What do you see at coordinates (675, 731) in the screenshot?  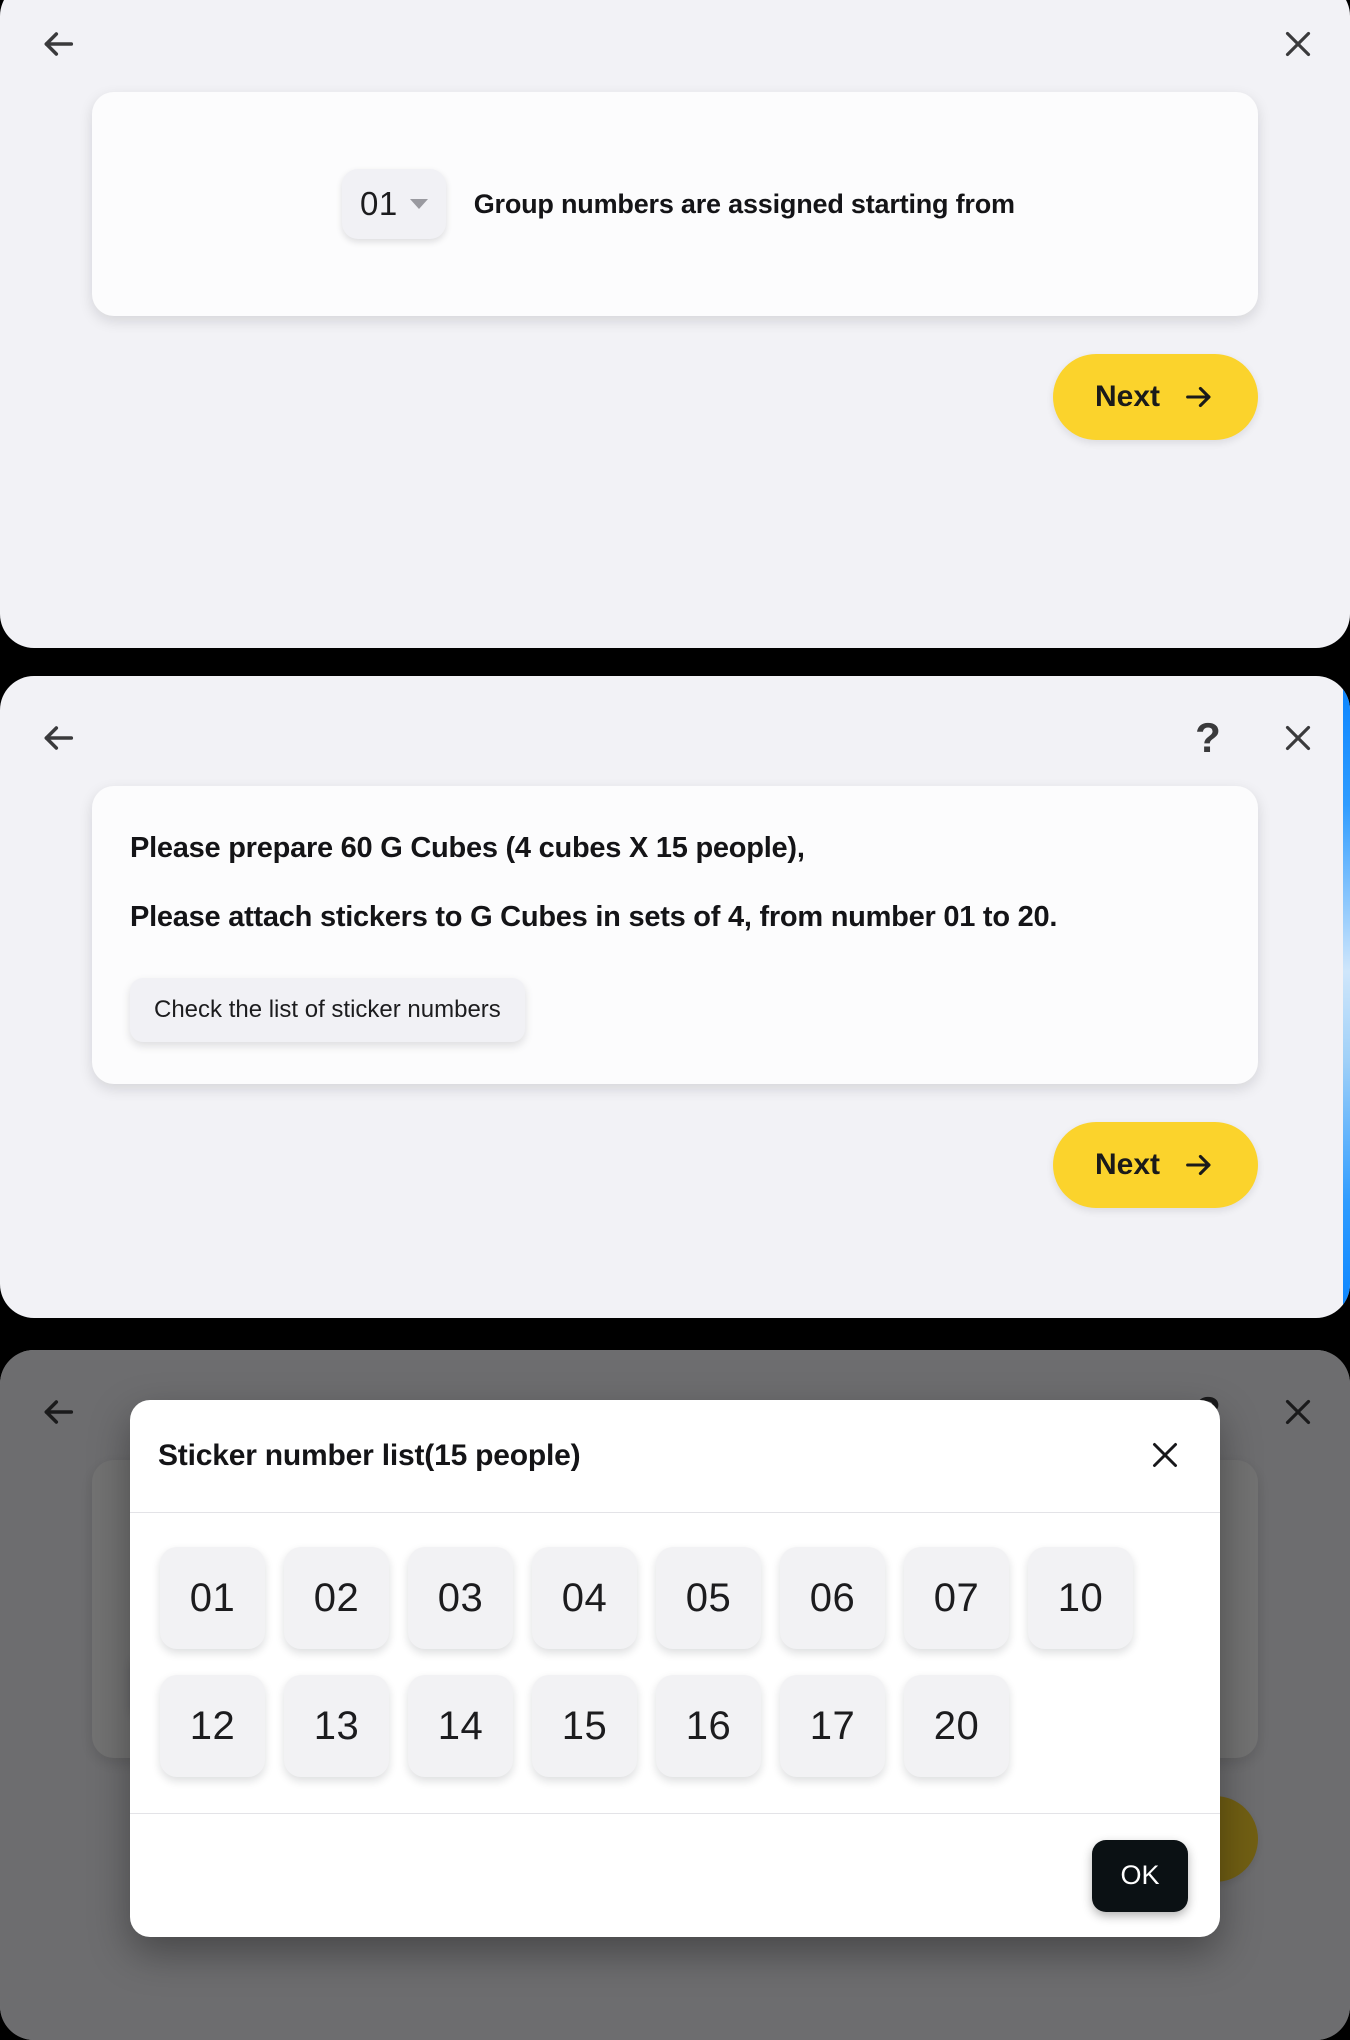 I see `panel-2-topbar: ?` at bounding box center [675, 731].